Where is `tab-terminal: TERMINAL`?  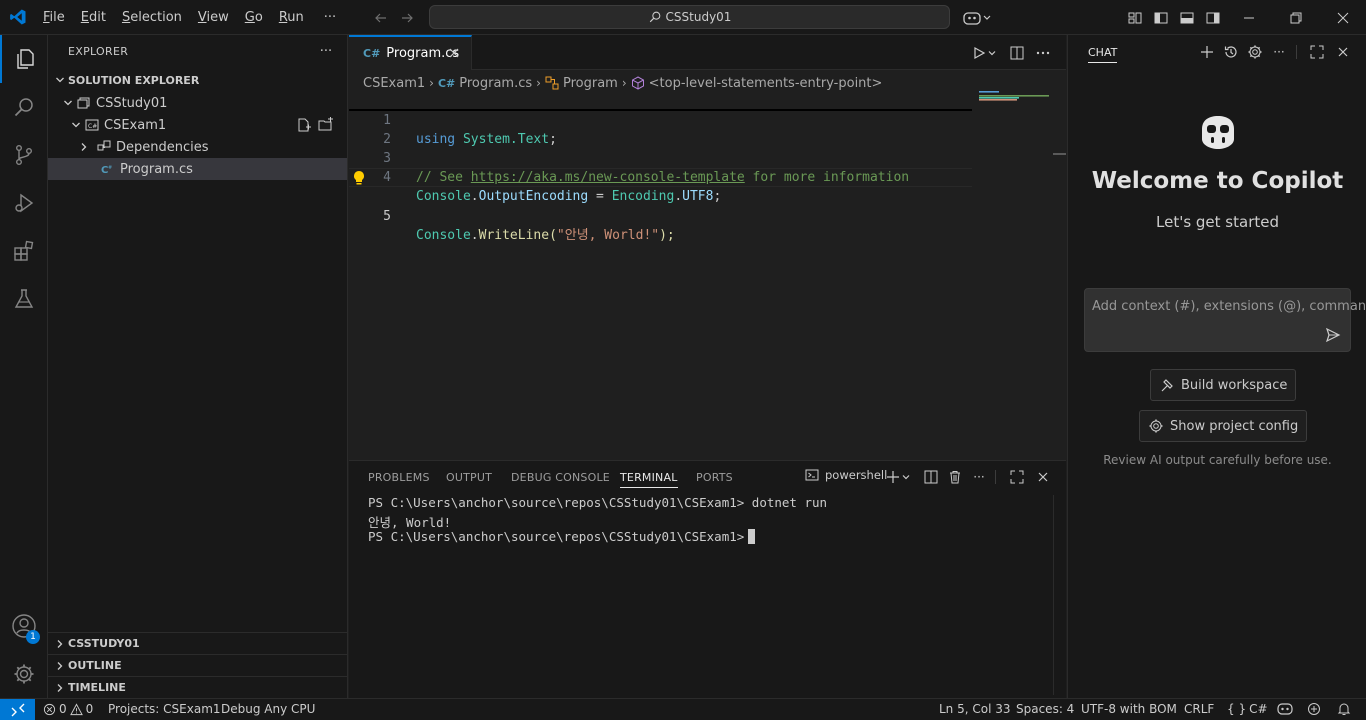
tab-terminal: TERMINAL is located at coordinates (649, 479).